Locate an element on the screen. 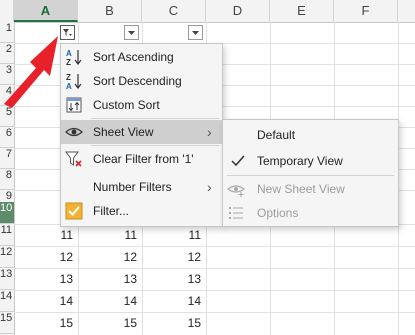 Image resolution: width=415 pixels, height=335 pixels. temporary-view-label: Temporary View is located at coordinates (300, 161).